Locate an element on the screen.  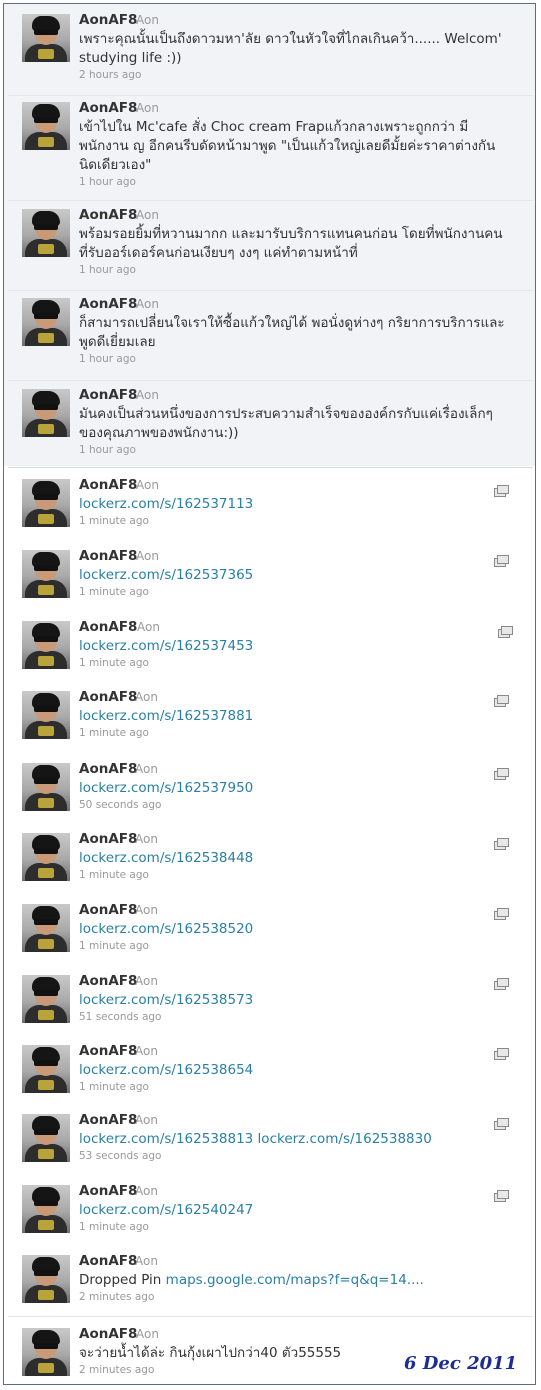
tweet-text-line: lockerz.com/s/162538573 is located at coordinates (299, 1000).